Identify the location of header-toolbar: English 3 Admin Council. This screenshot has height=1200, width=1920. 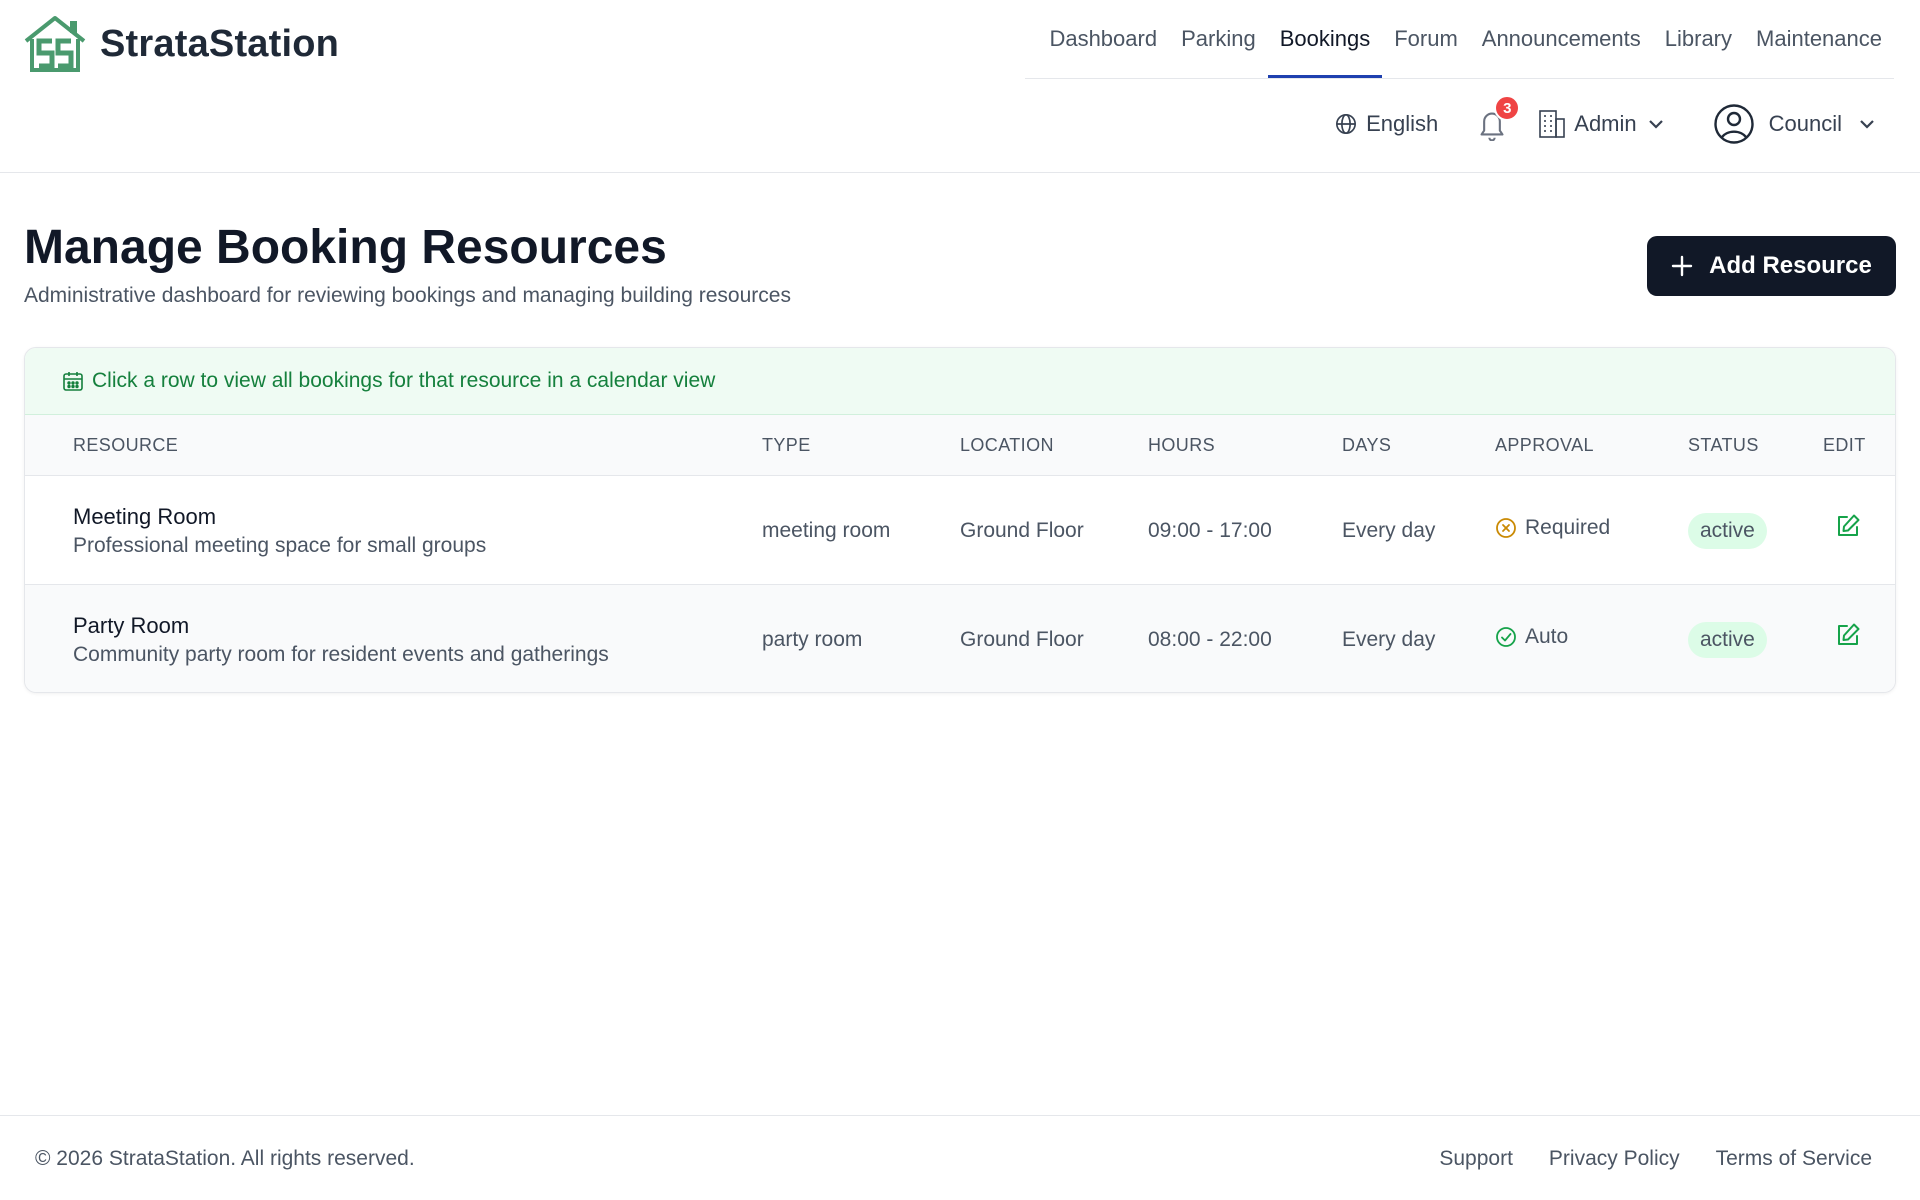
(1605, 121).